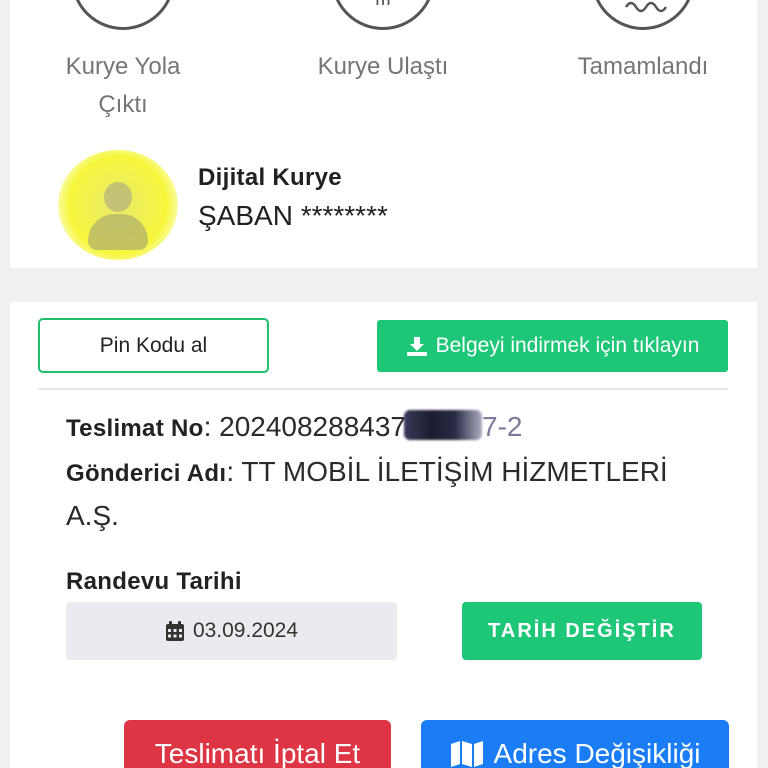  Describe the element at coordinates (597, 753) in the screenshot. I see `address-change-label: Adres Değişikliği` at that location.